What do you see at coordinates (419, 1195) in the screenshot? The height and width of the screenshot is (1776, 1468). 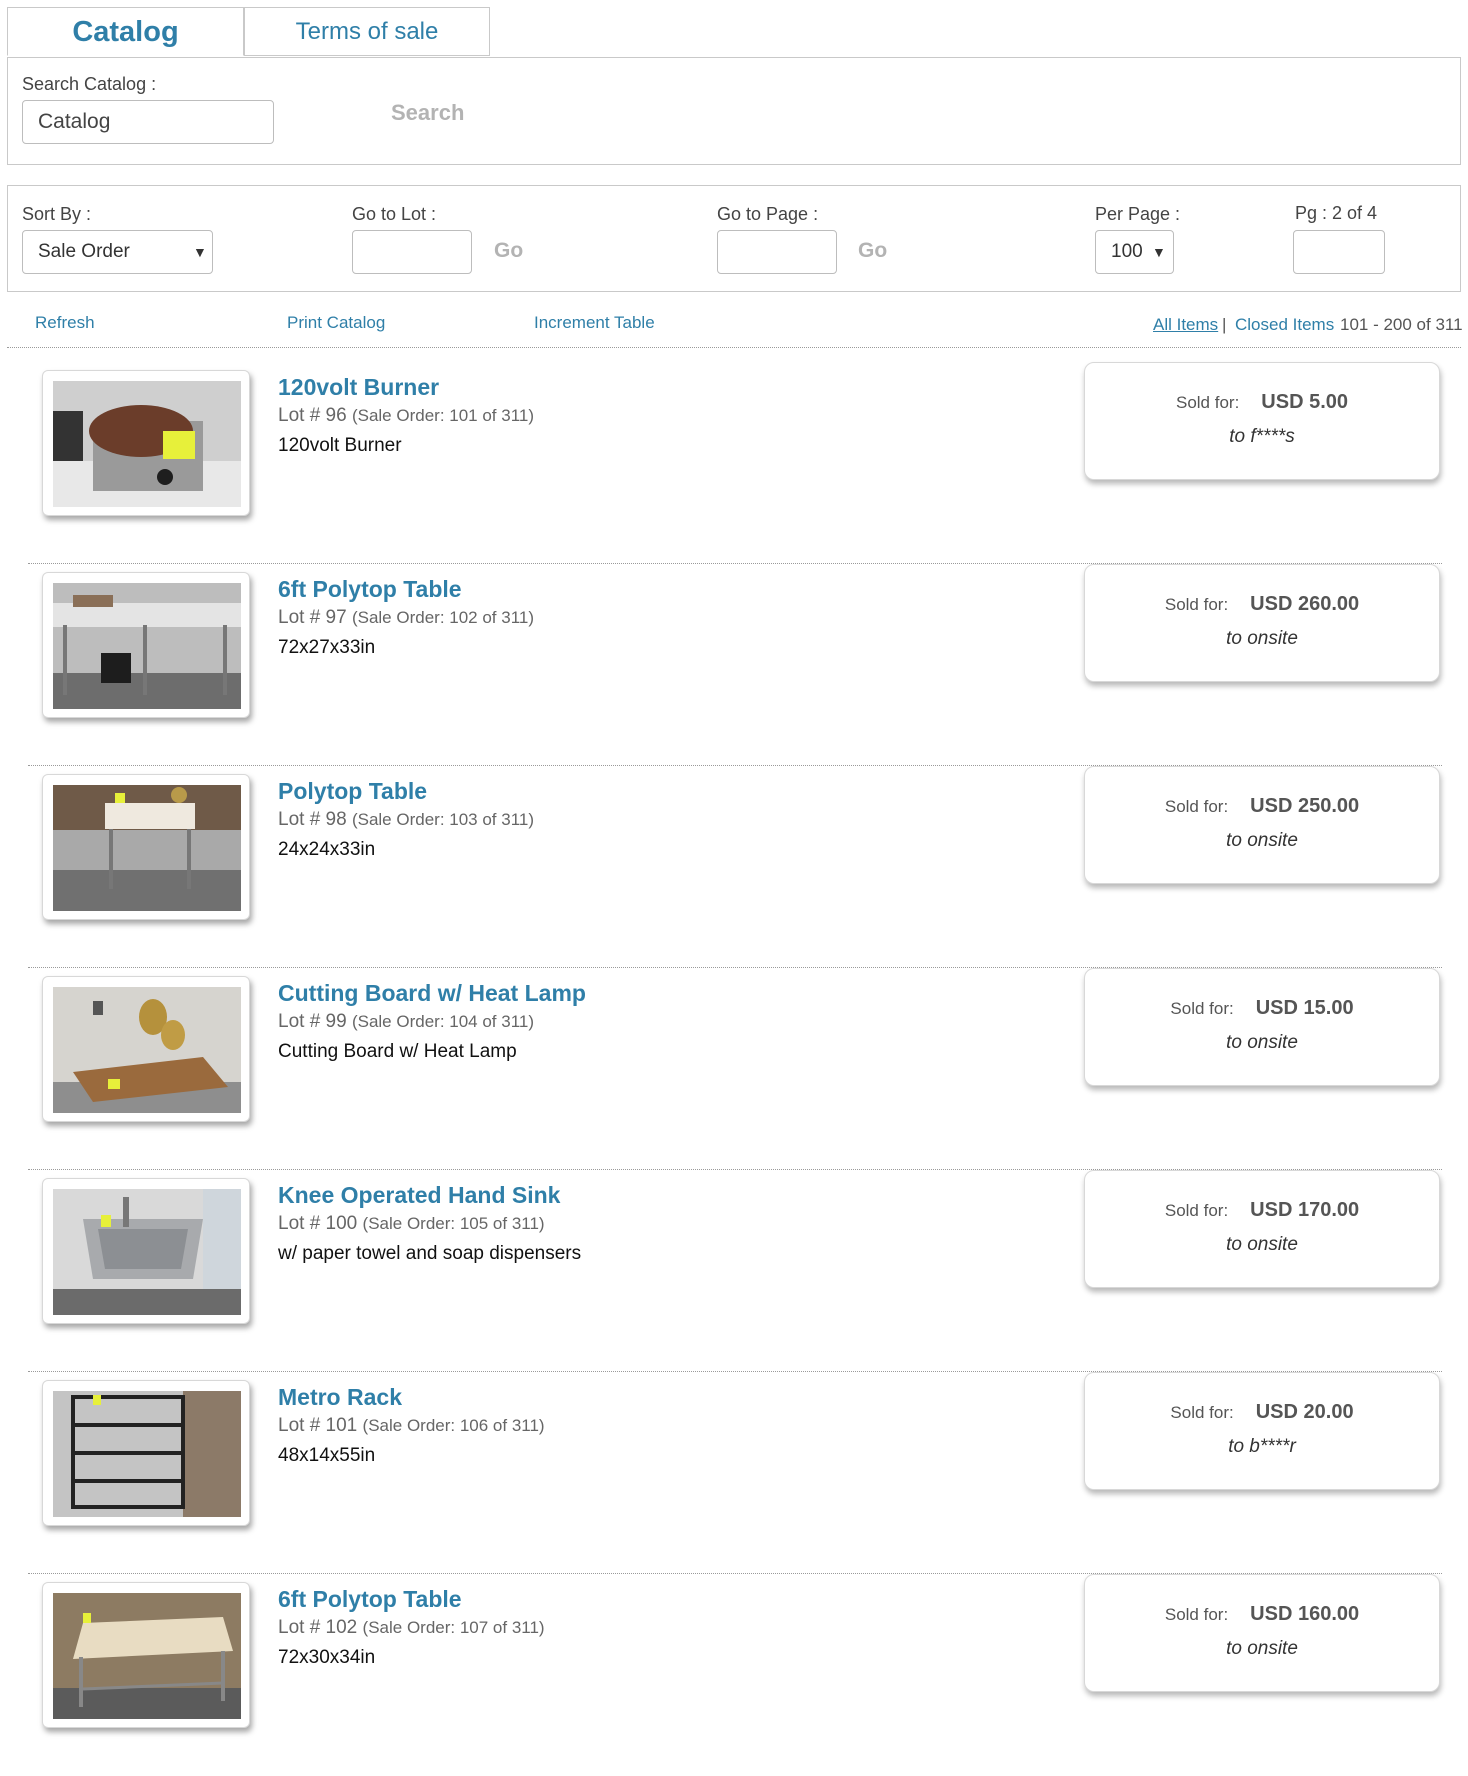 I see `item-title-link: Knee Operated Hand Sink` at bounding box center [419, 1195].